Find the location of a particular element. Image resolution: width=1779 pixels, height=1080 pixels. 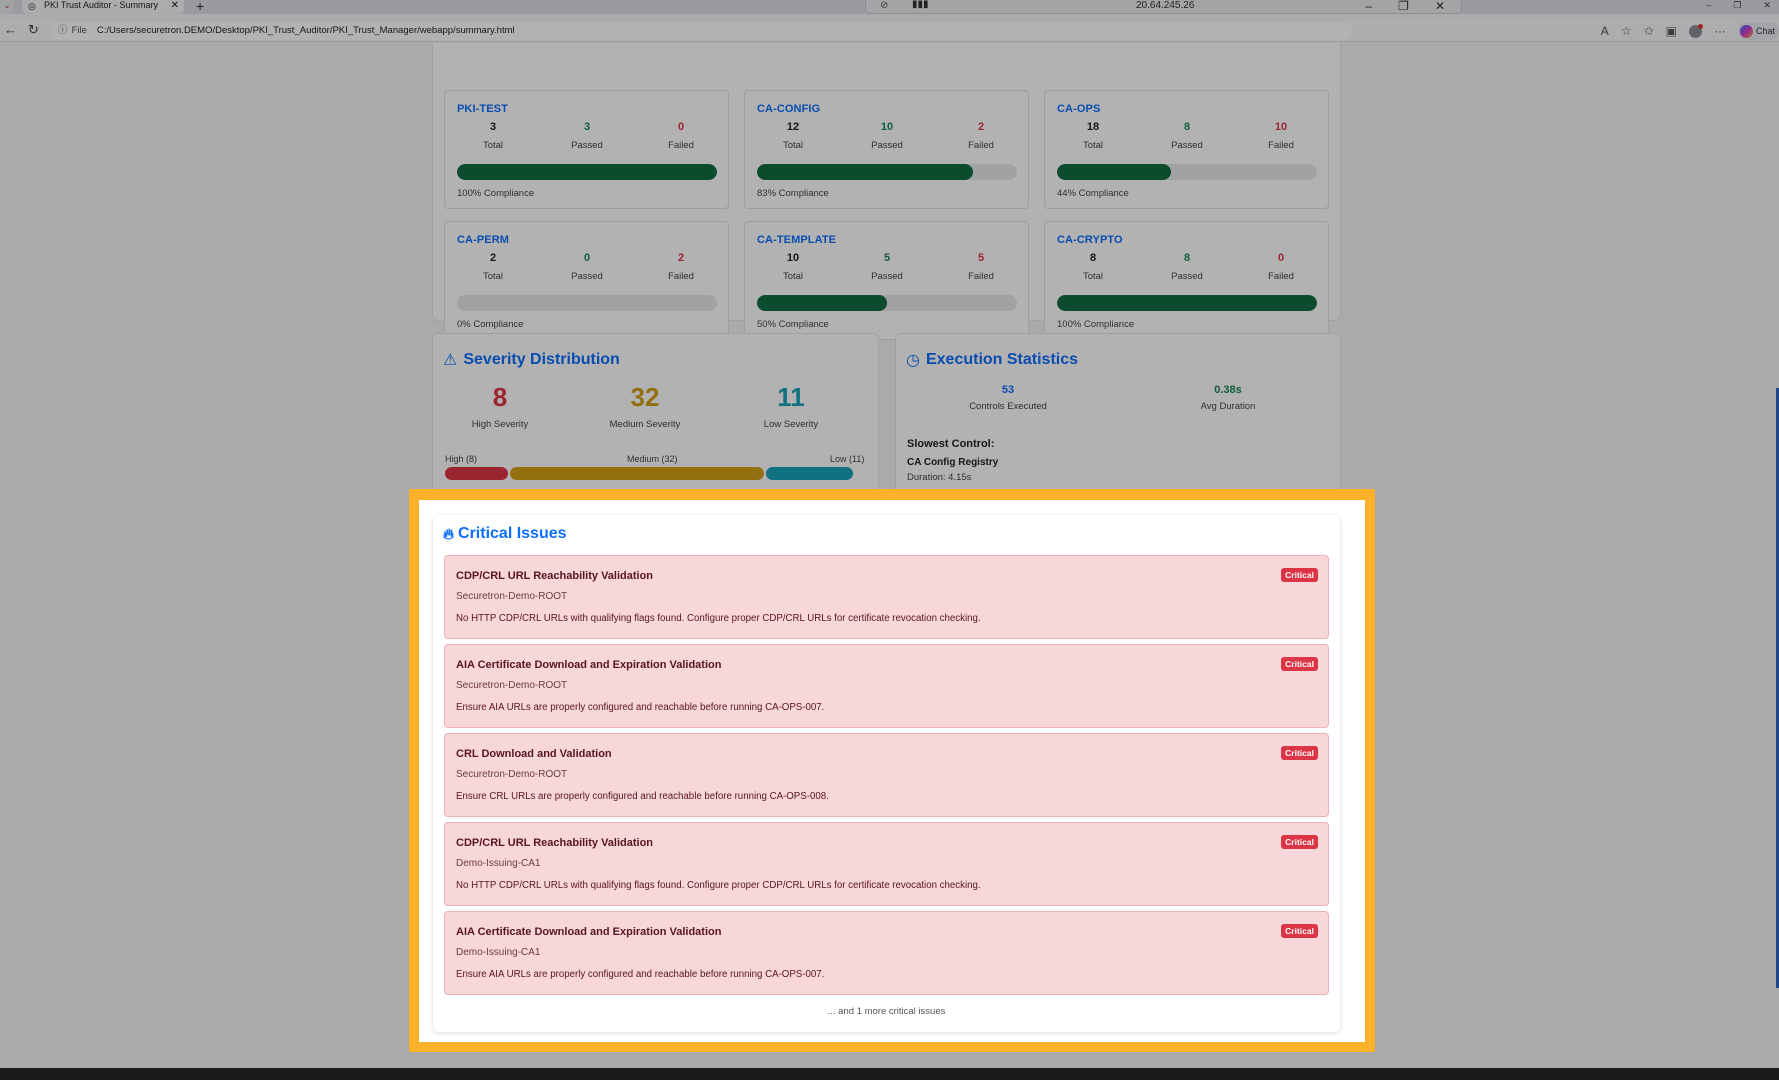

globe-icon: ◎ is located at coordinates (32, 6).